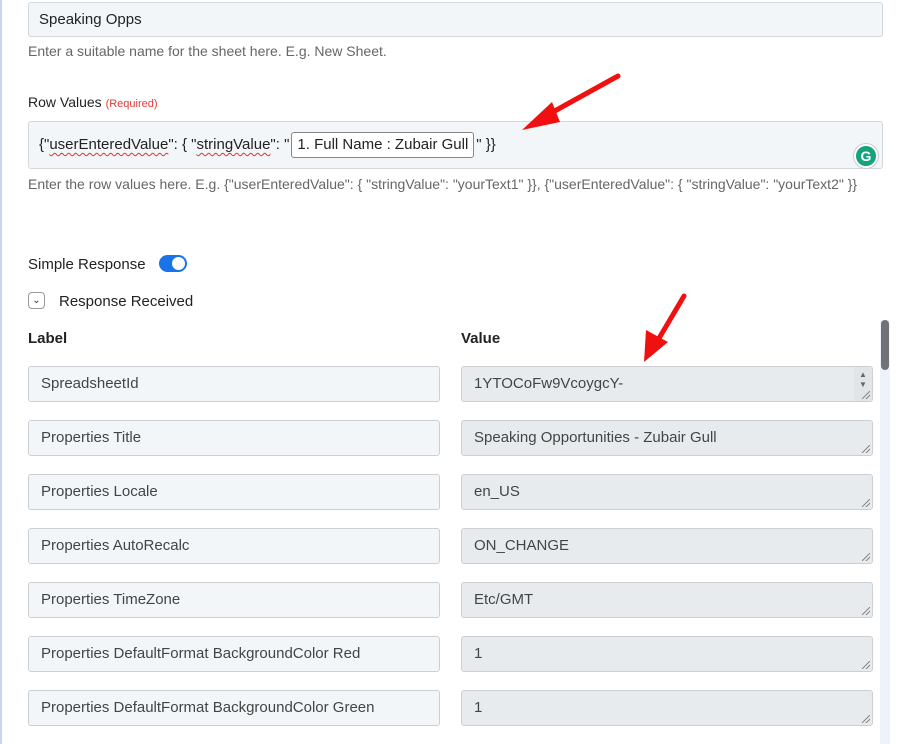  What do you see at coordinates (234, 438) in the screenshot?
I see `row-label-field: Properties Title` at bounding box center [234, 438].